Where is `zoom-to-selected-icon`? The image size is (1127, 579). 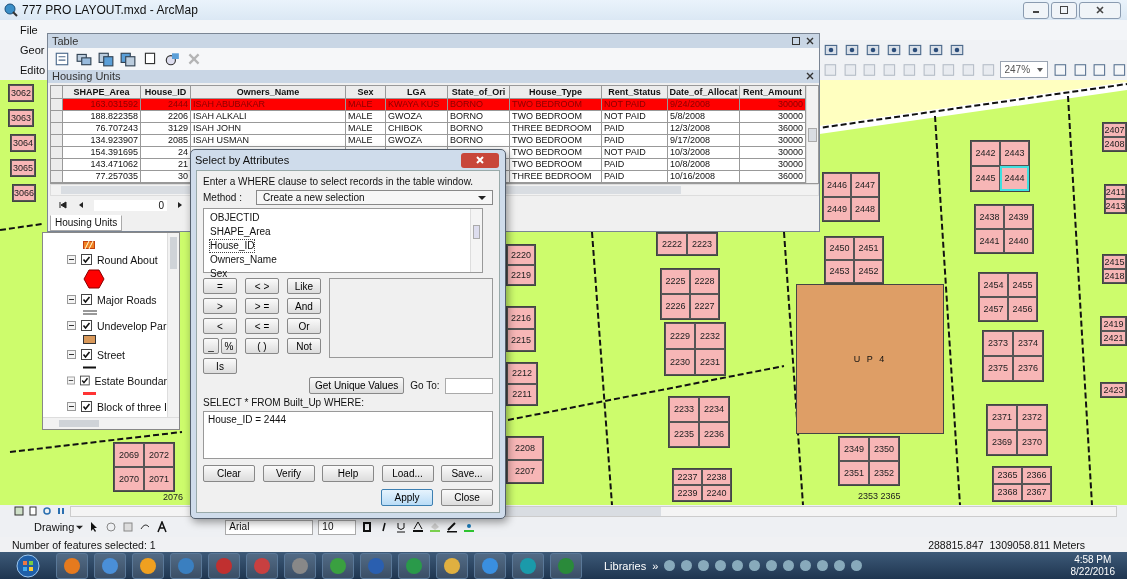
zoom-to-selected-icon is located at coordinates (172, 59).